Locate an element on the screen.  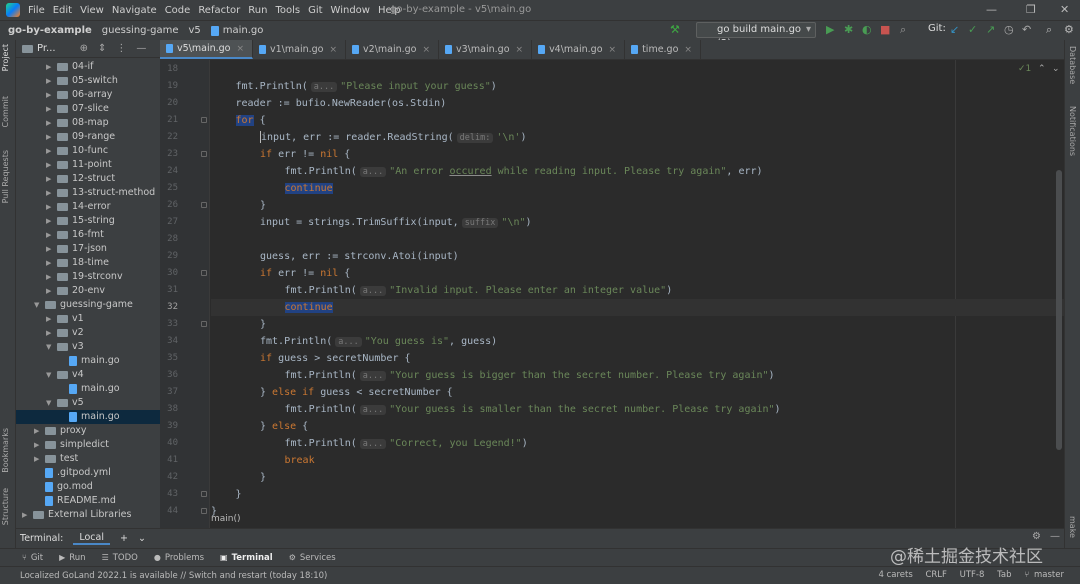
tree-folder-item: ▶ 14-error is located at coordinates (88, 207).